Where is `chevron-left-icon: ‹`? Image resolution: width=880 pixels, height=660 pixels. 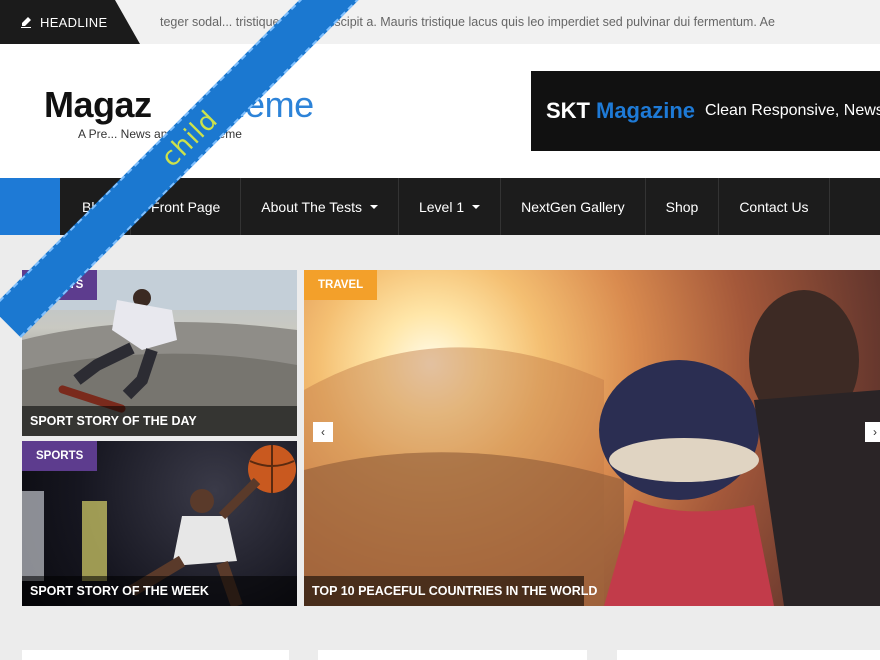 chevron-left-icon: ‹ is located at coordinates (323, 432).